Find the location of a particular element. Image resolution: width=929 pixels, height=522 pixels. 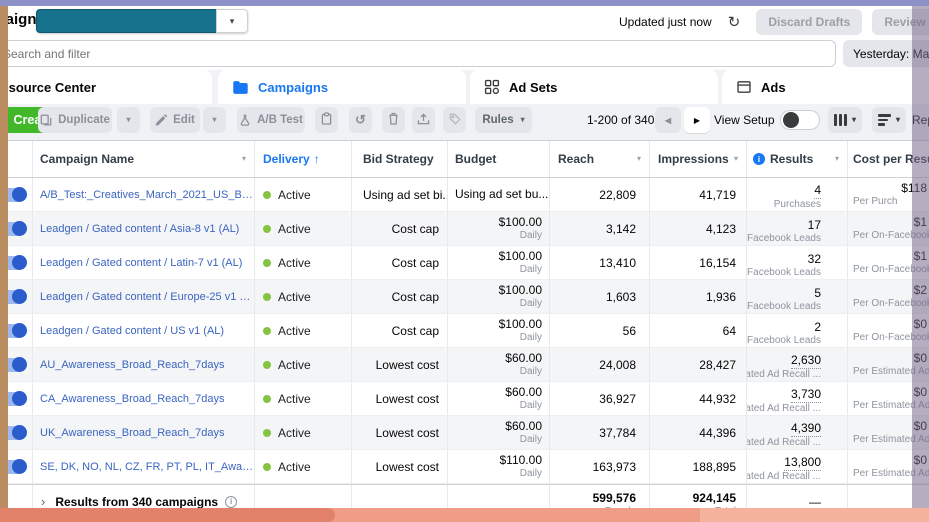

results-cell: 32On-Facebook Leads is located at coordinates (797, 262).